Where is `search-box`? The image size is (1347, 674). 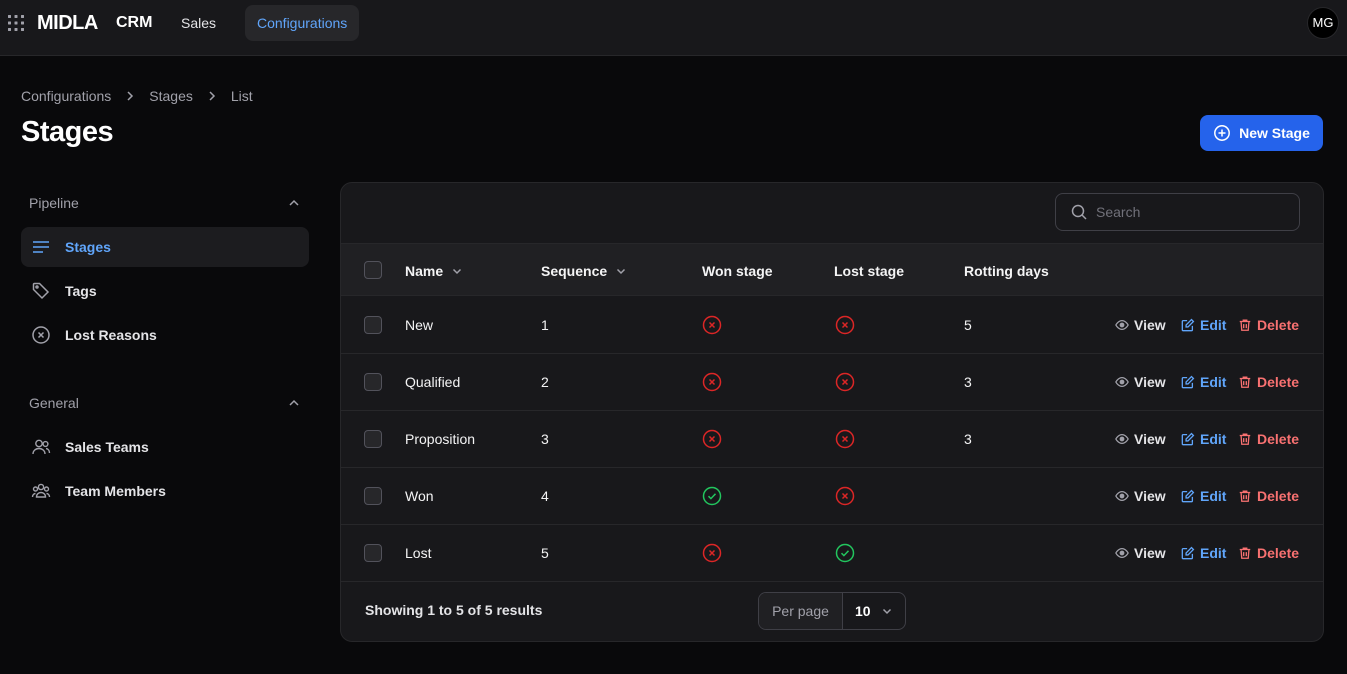
search-box is located at coordinates (1177, 212).